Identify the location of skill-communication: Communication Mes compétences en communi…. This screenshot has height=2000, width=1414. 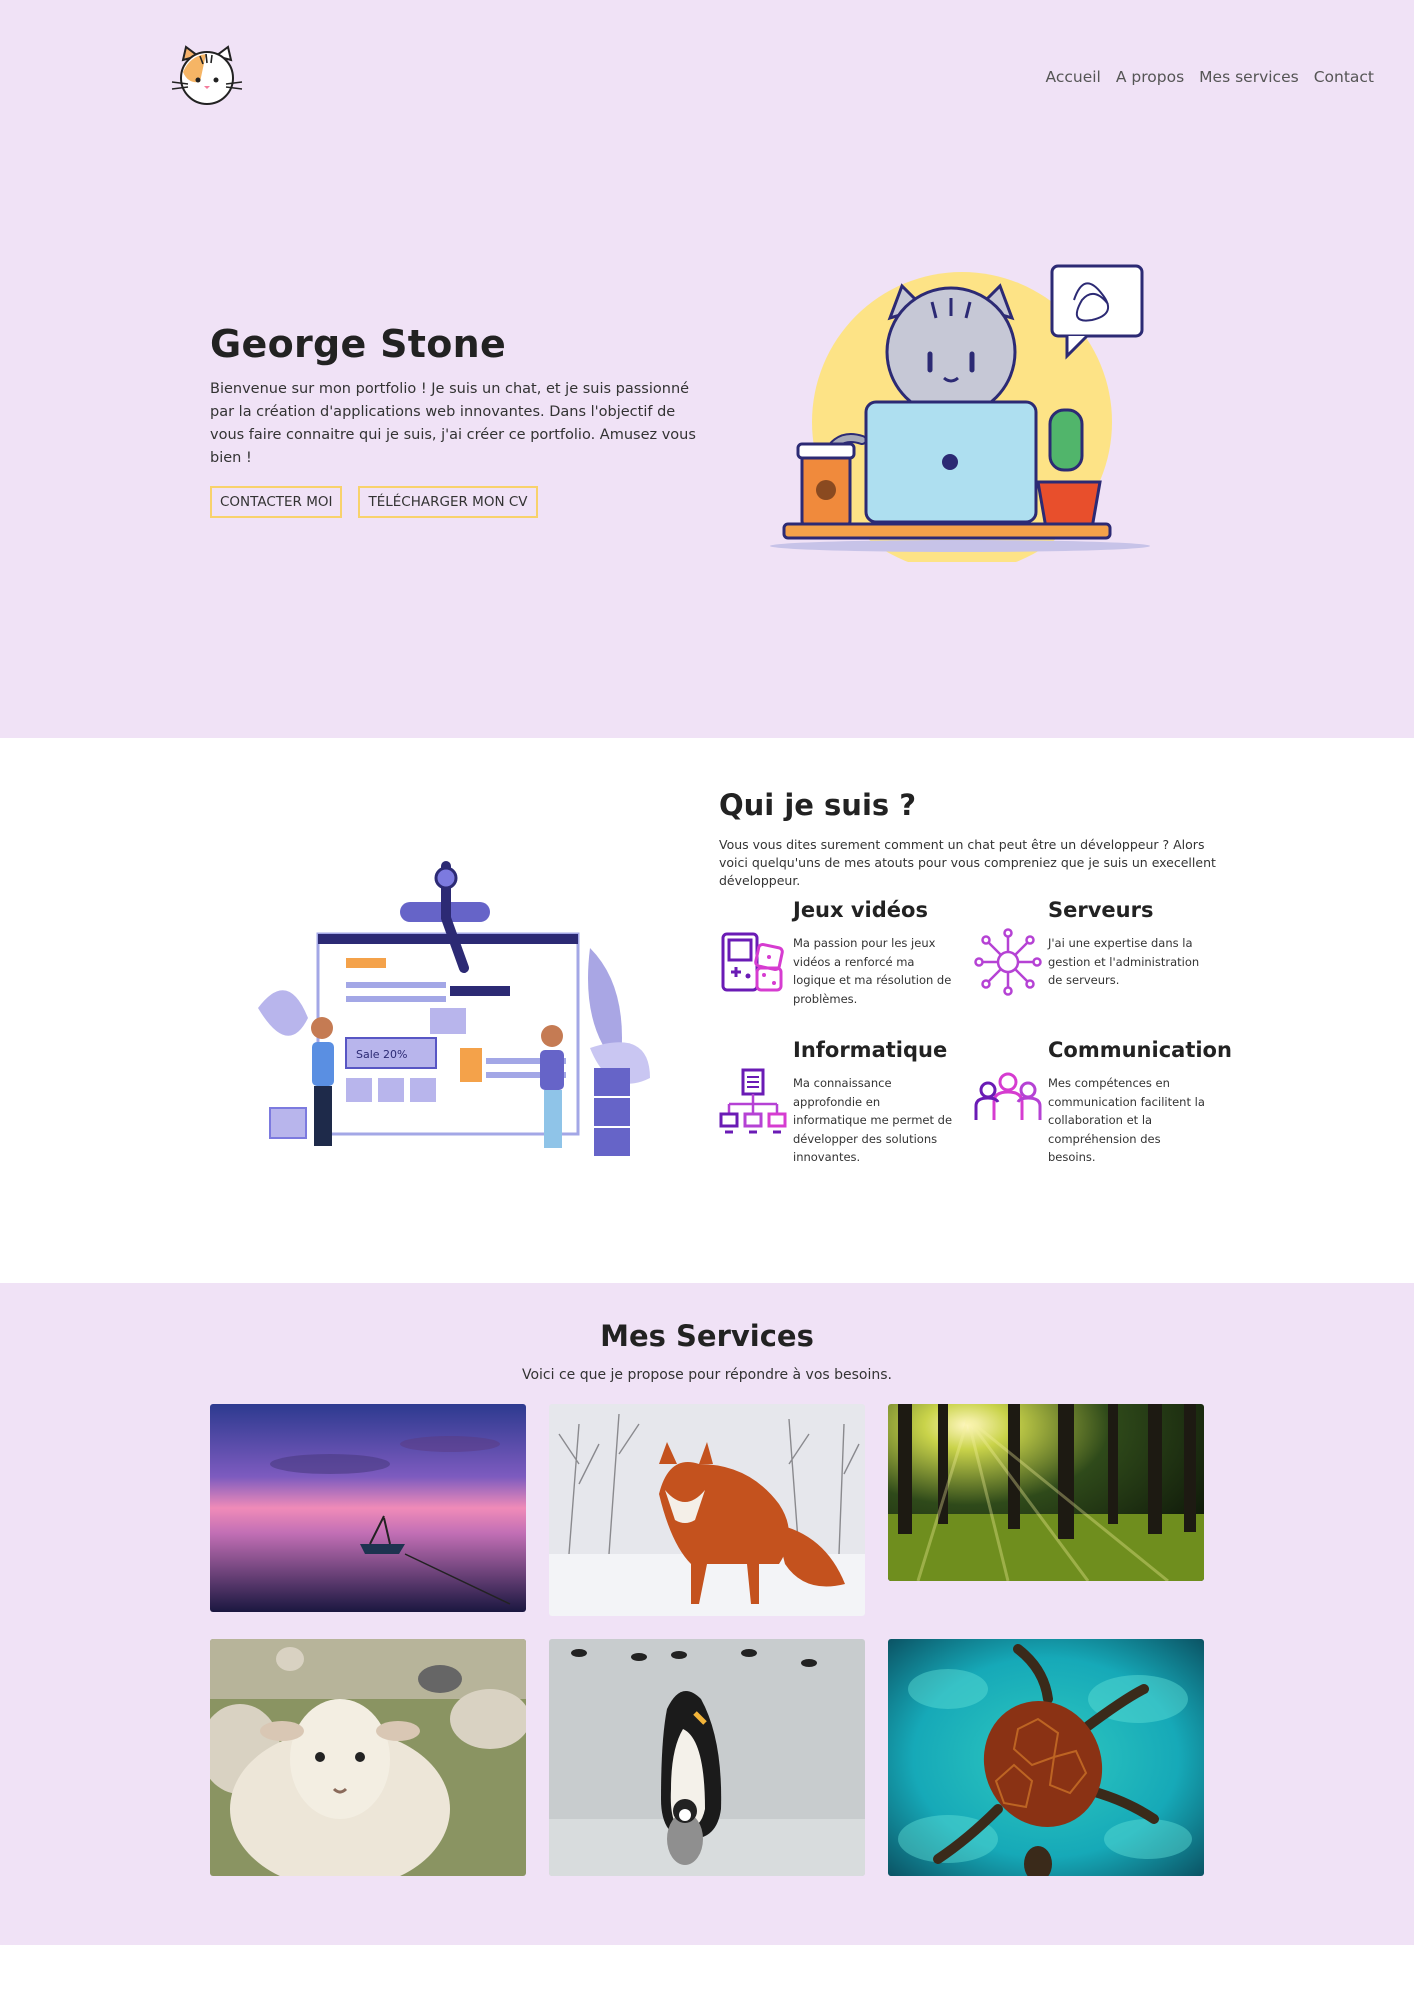
(1103, 1108).